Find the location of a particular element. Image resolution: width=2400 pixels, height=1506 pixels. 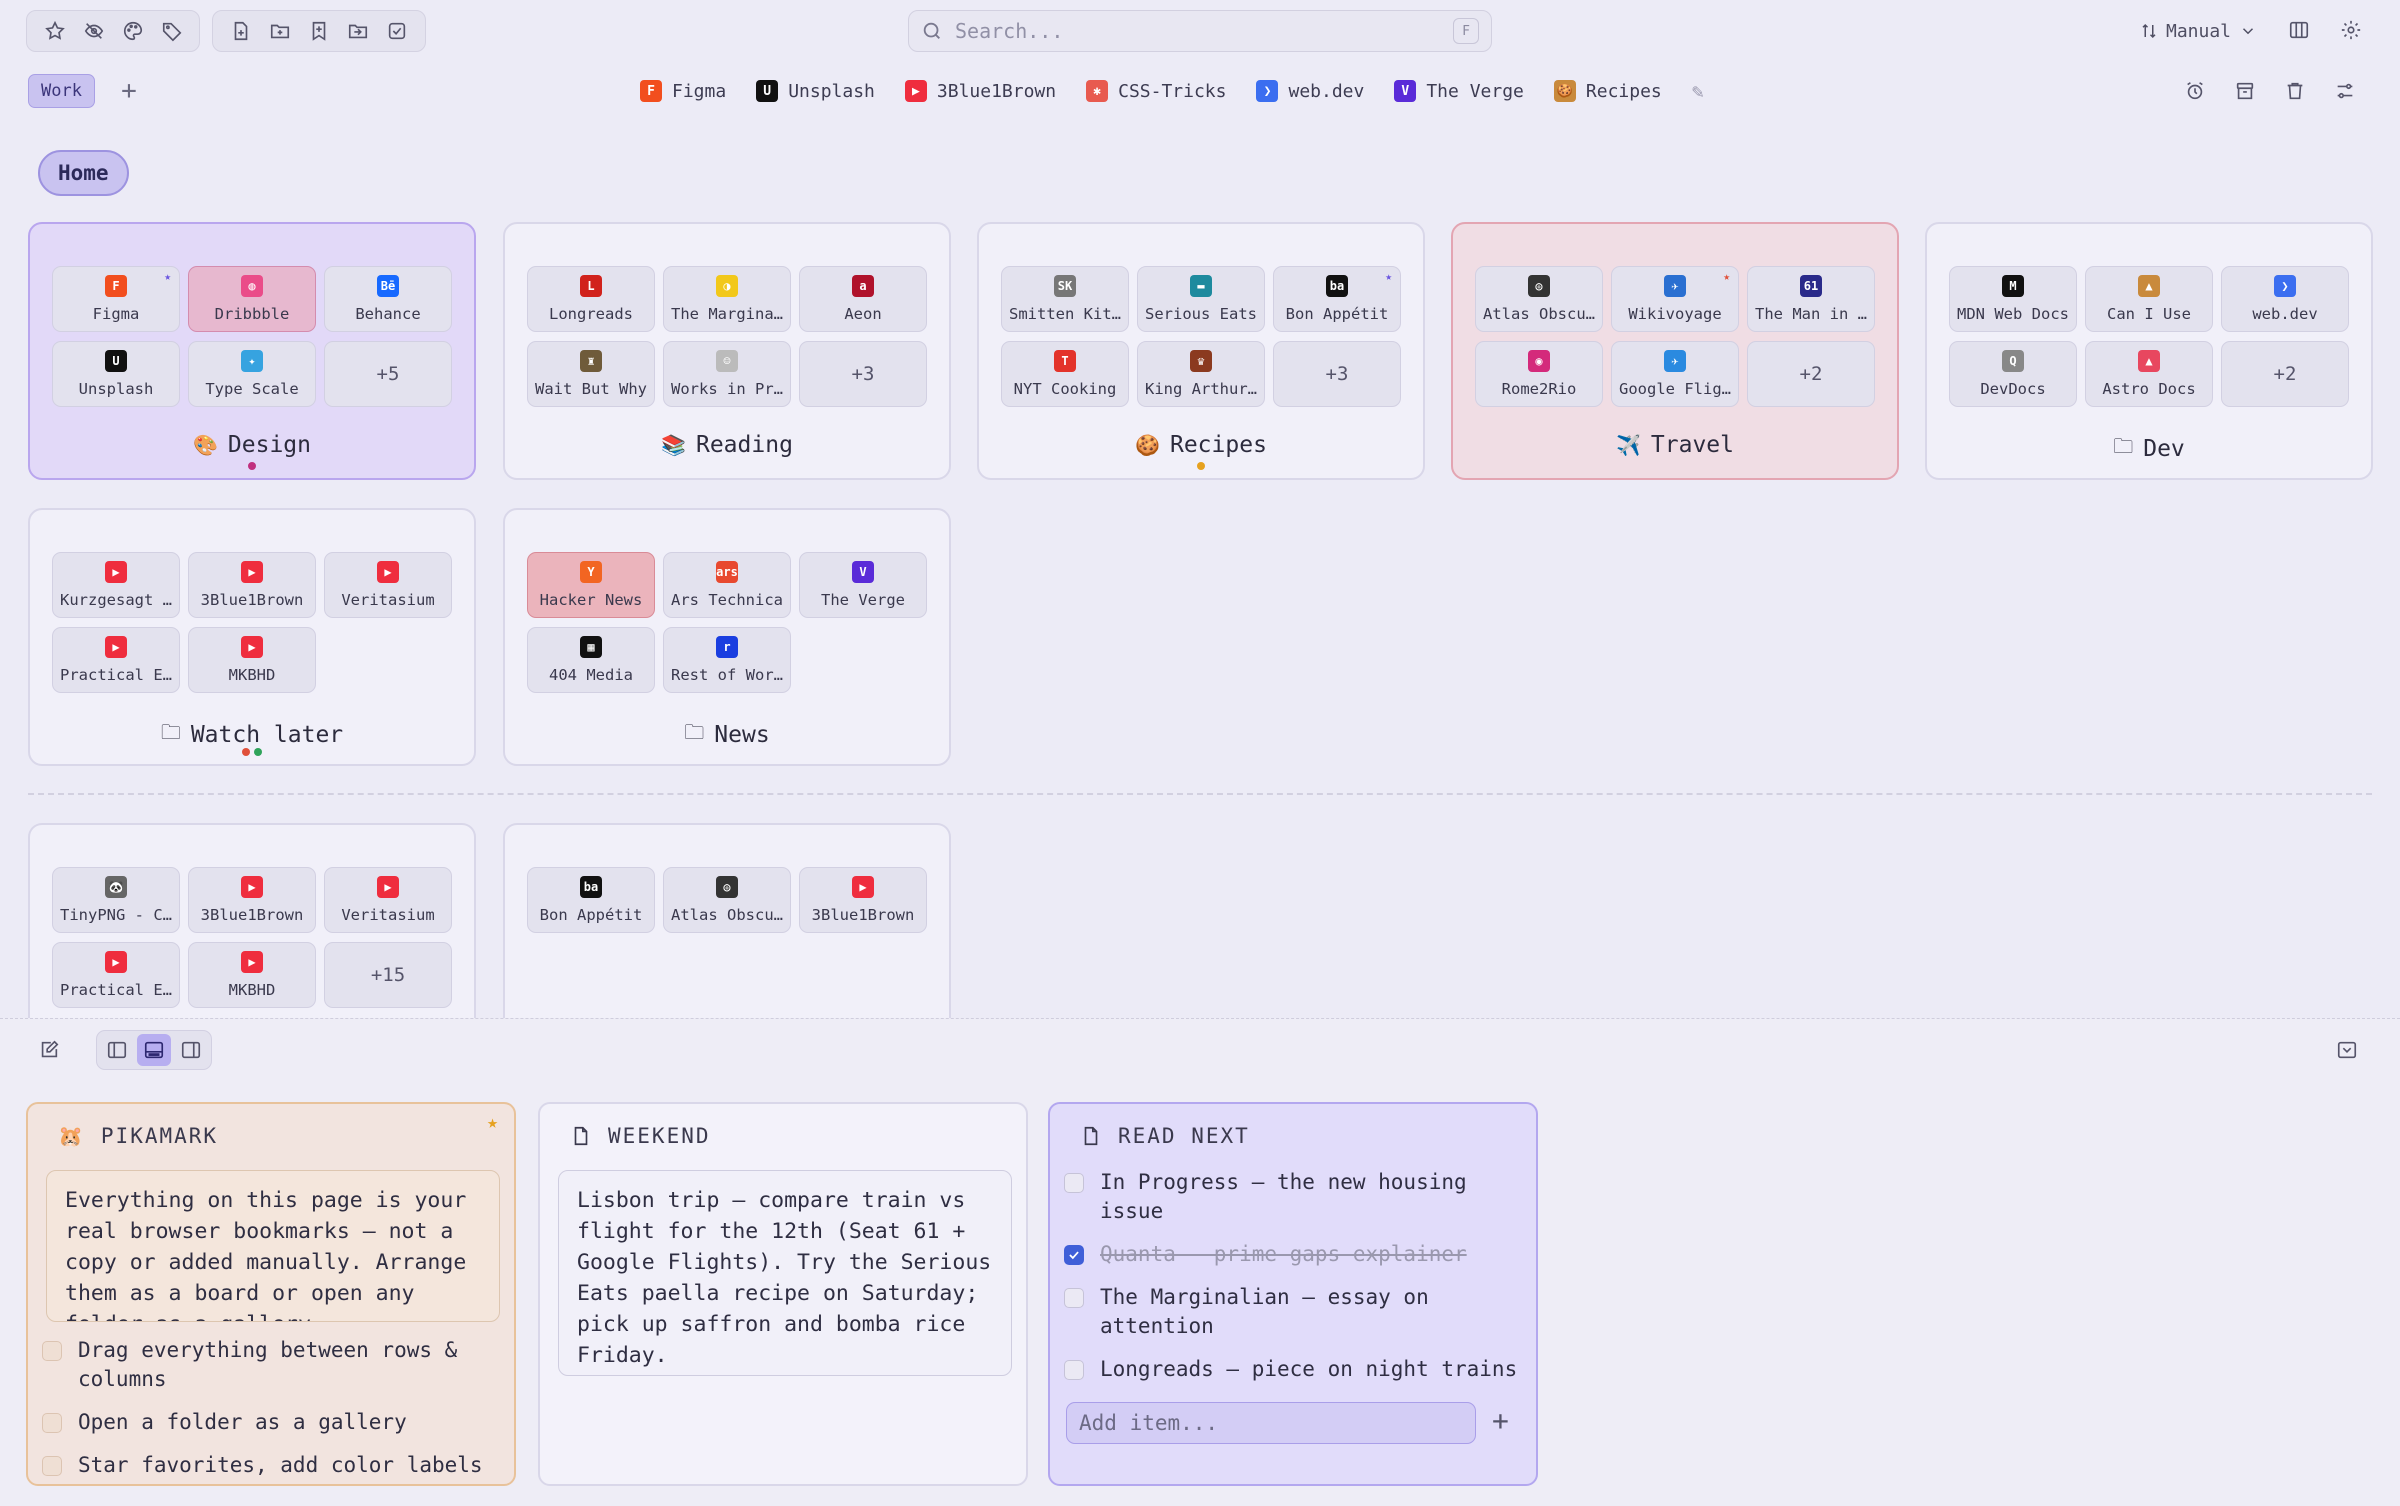

columns-layout-icon is located at coordinates (2299, 30).